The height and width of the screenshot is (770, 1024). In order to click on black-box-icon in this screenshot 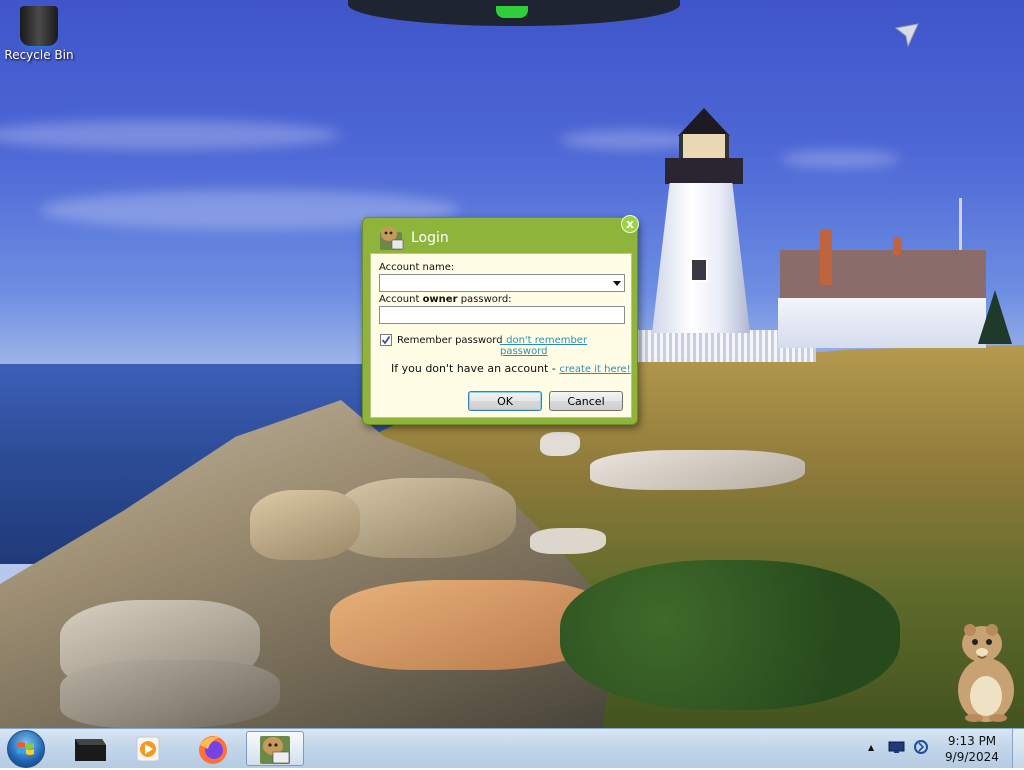, I will do `click(90, 750)`.